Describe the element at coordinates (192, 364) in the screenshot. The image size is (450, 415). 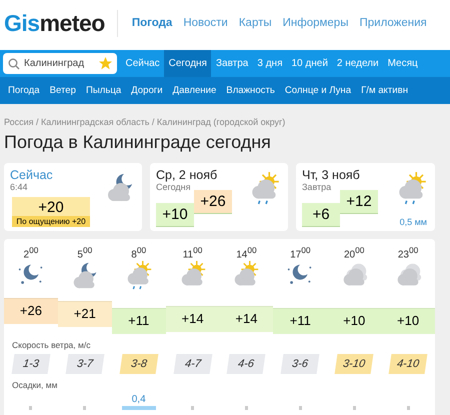
I see `wind-speed: 4-7` at that location.